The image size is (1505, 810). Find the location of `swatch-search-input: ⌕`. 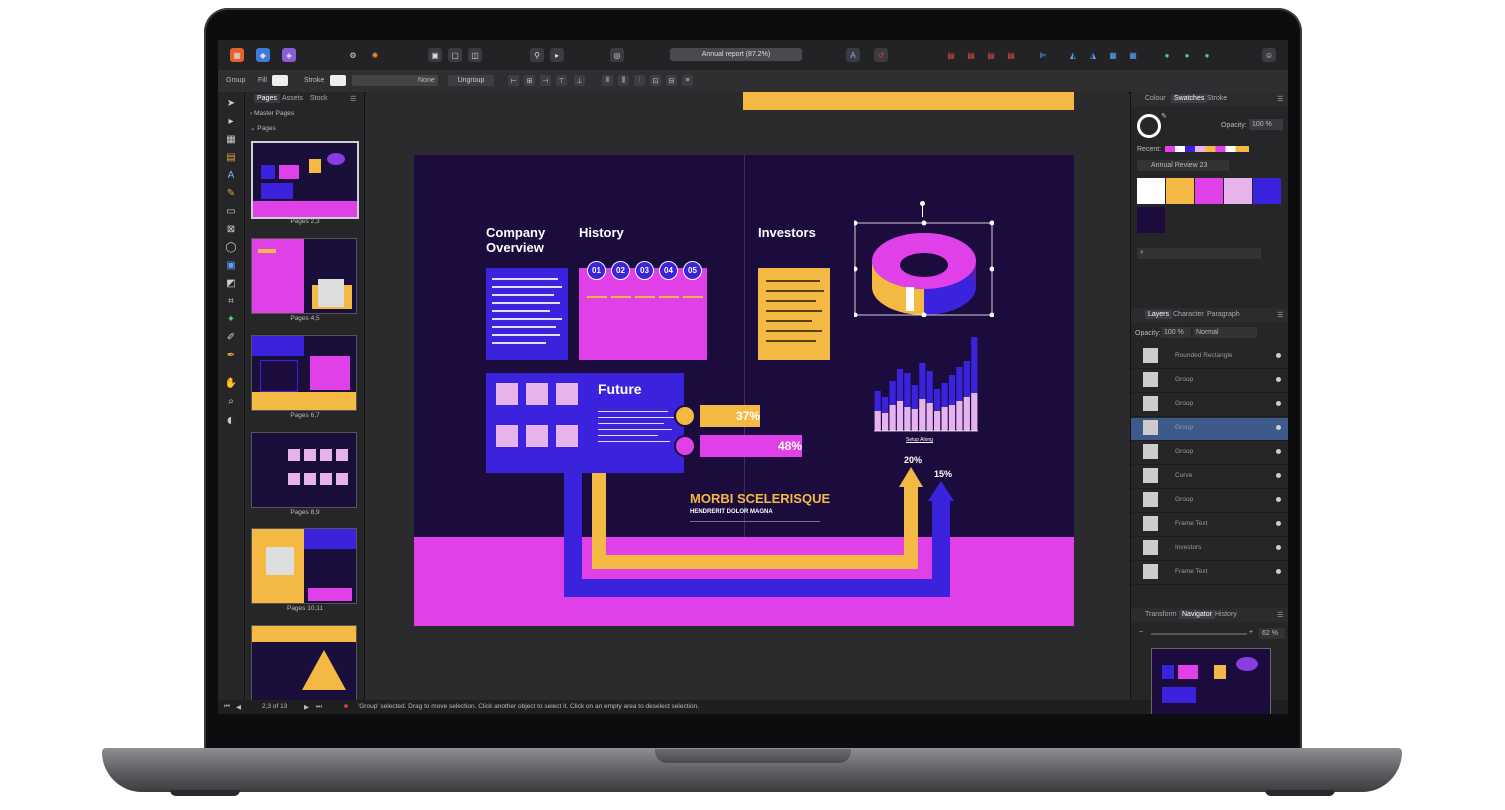

swatch-search-input: ⌕ is located at coordinates (1199, 253).